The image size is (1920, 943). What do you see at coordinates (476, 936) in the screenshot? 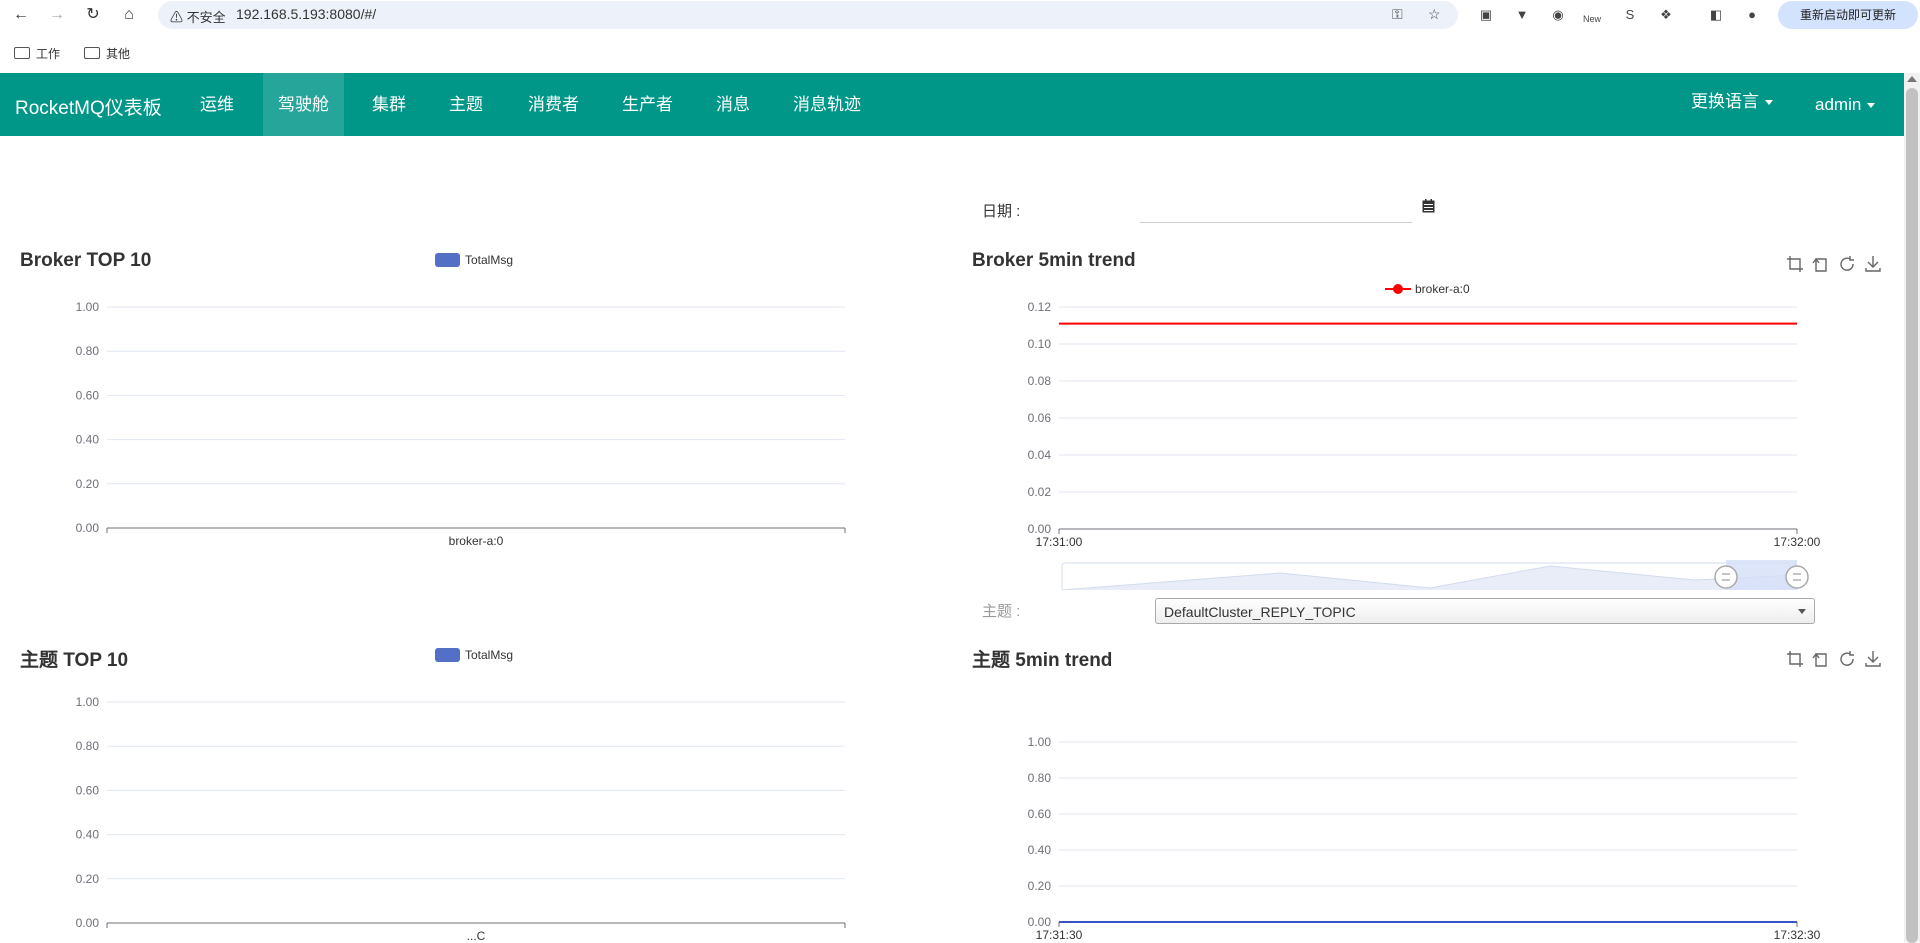
I see `x-tick-label: ...C` at bounding box center [476, 936].